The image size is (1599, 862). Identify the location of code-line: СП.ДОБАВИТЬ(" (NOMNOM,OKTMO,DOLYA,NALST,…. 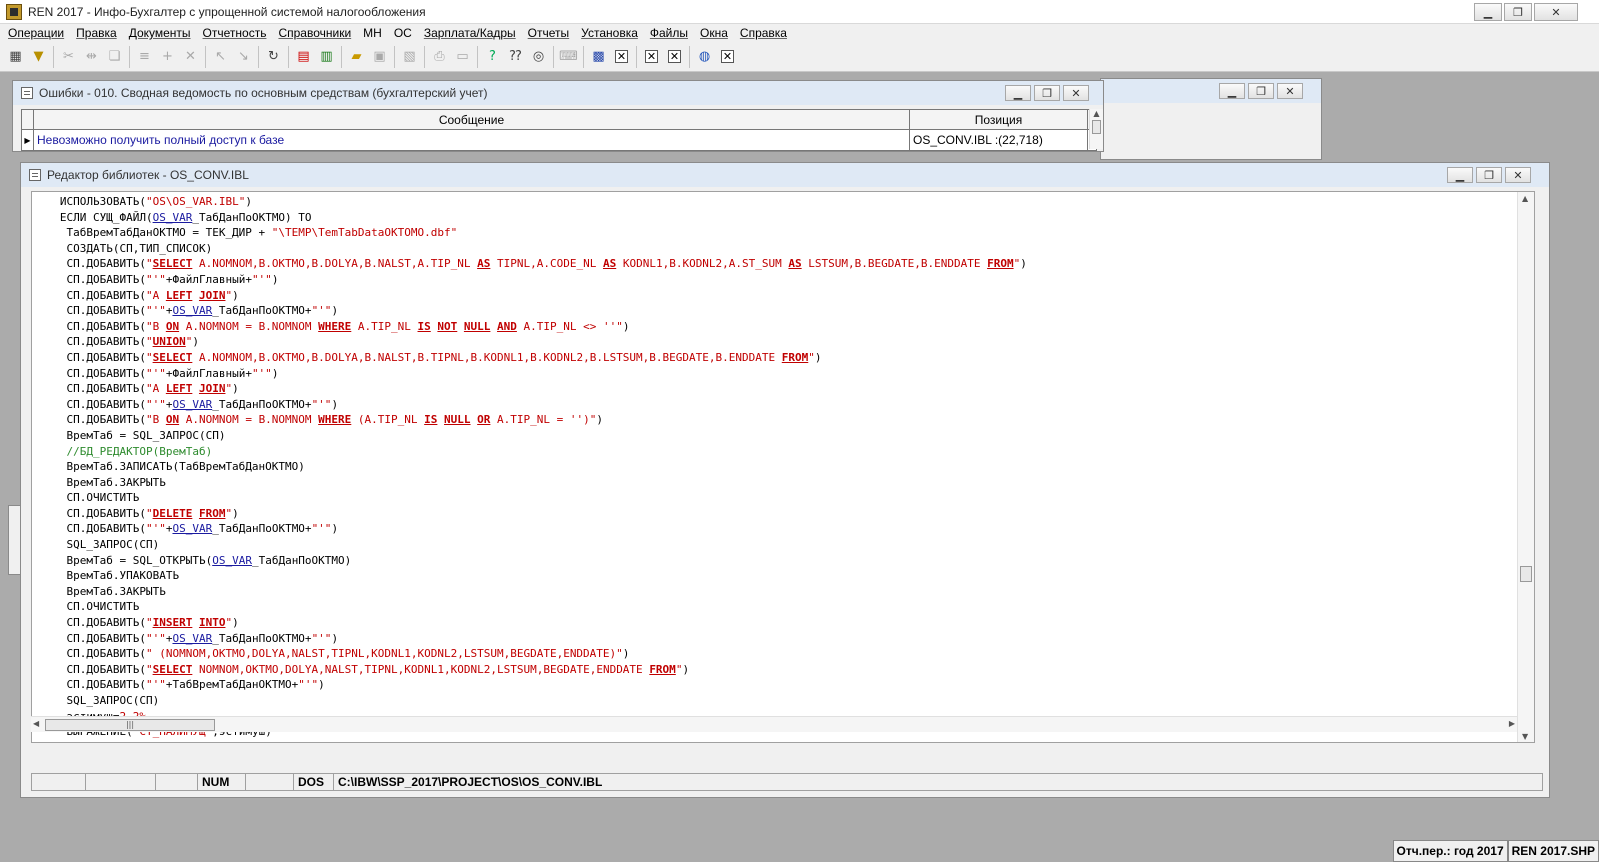
(533, 654).